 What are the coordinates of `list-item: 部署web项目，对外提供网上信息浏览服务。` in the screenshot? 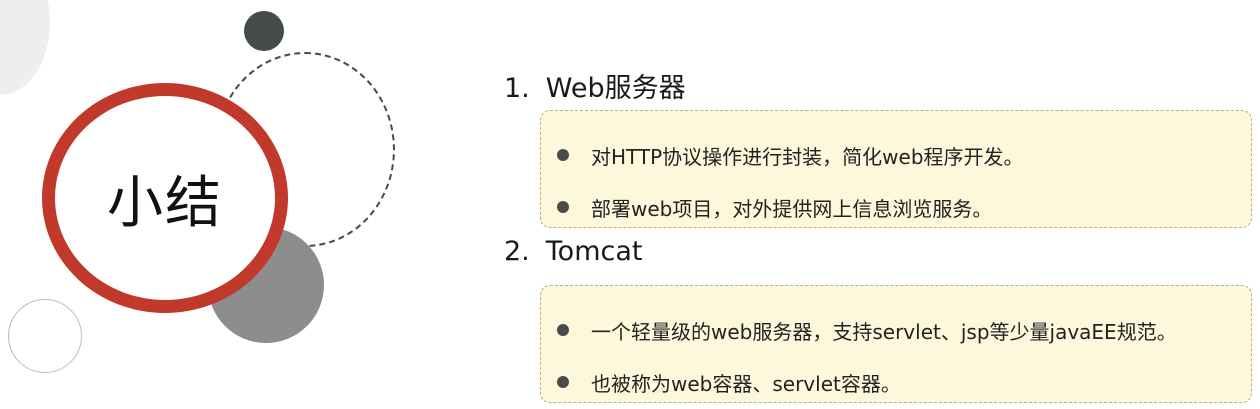 It's located at (896, 207).